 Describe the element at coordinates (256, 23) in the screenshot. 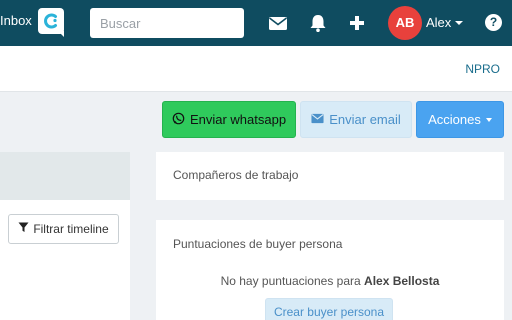

I see `top-navbar: Inbox AB Alex ?` at that location.